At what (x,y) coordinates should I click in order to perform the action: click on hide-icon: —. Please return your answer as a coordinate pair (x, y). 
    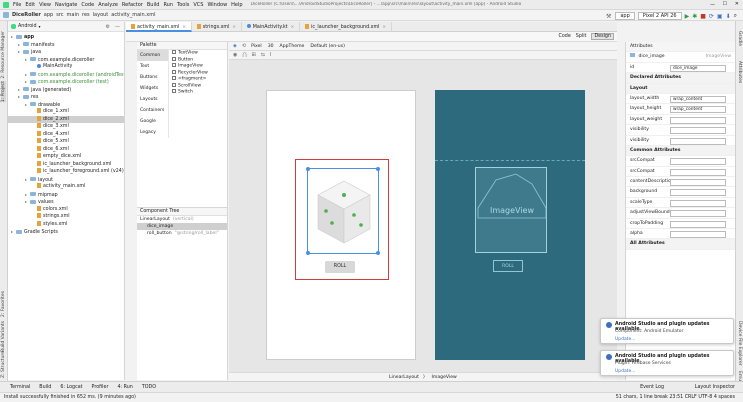
    Looking at the image, I should click on (117, 27).